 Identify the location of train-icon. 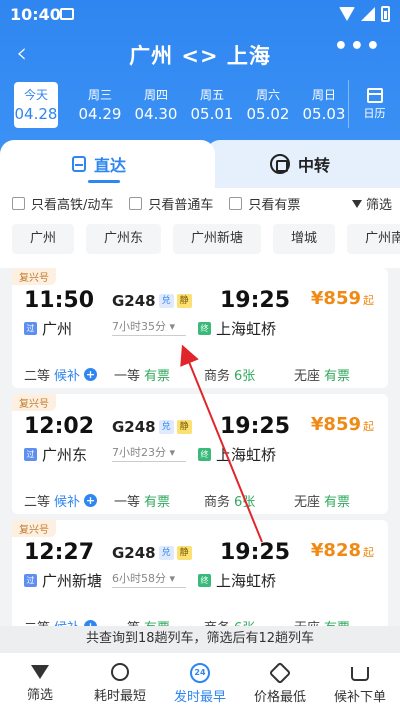
(79, 164).